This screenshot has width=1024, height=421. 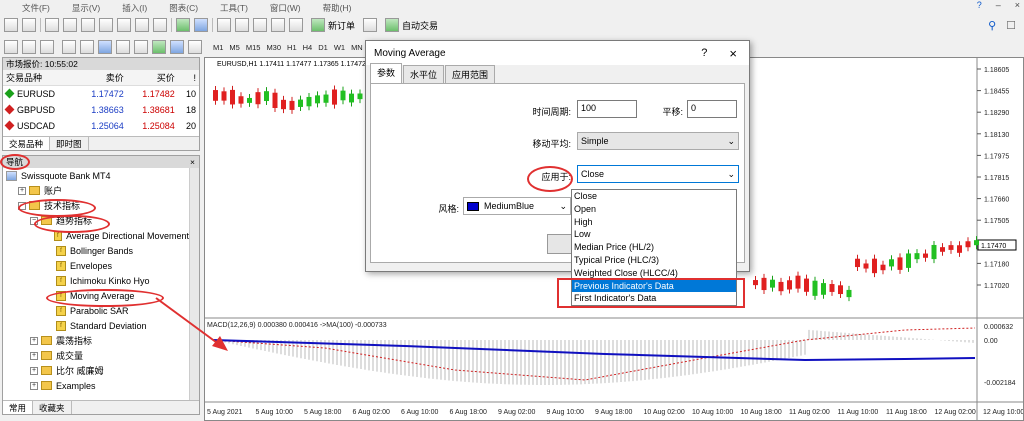 What do you see at coordinates (192, 162) in the screenshot?
I see `navigator-close-button: ×` at bounding box center [192, 162].